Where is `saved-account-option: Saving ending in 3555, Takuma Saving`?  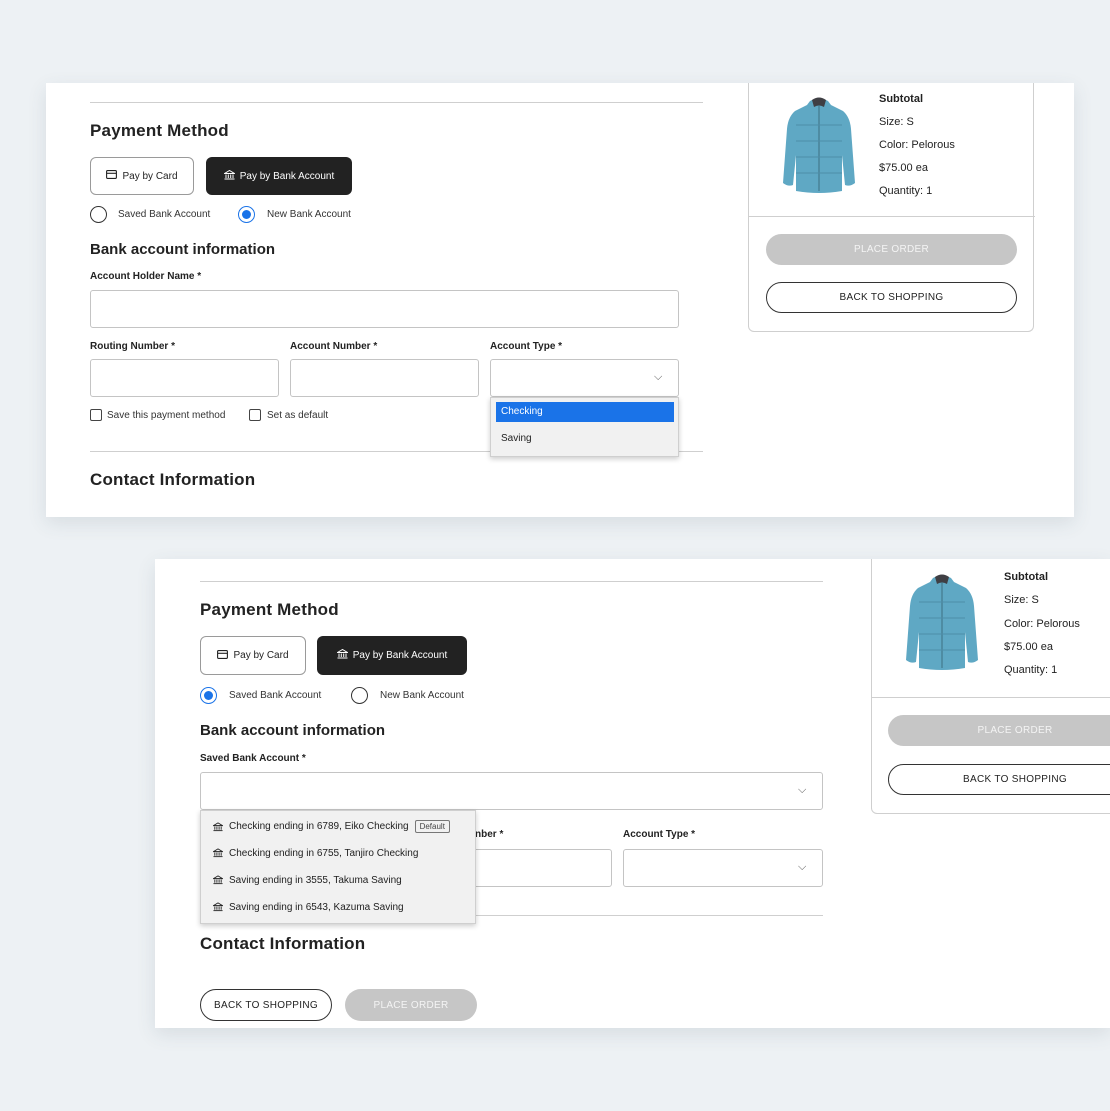
saved-account-option: Saving ending in 3555, Takuma Saving is located at coordinates (307, 880).